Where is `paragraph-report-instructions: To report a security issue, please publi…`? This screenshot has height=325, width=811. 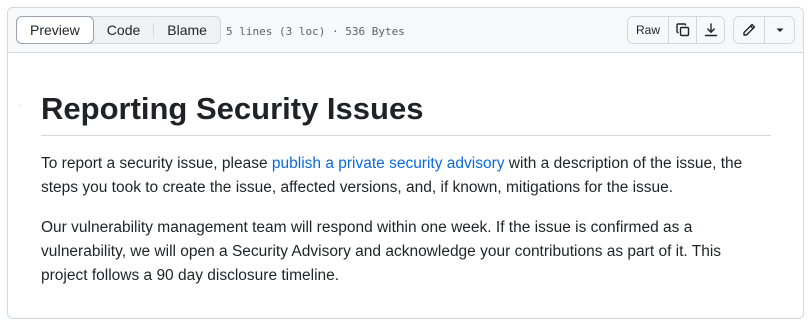 paragraph-report-instructions: To report a security issue, please publi… is located at coordinates (406, 176).